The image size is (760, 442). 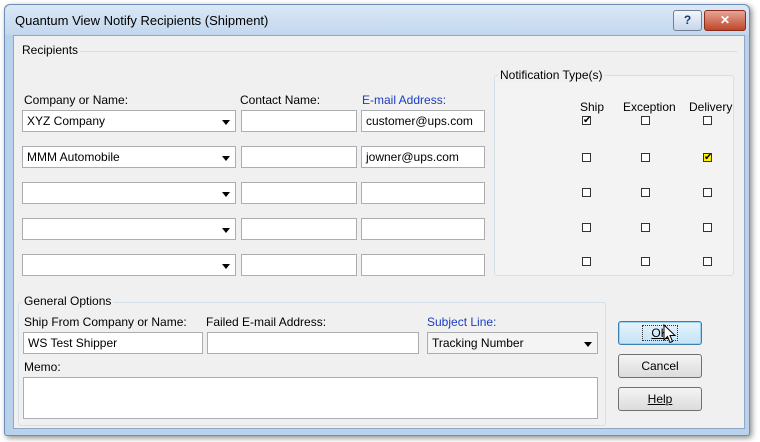 What do you see at coordinates (105, 322) in the screenshot?
I see `ship-from-label: Ship From Company or Name:` at bounding box center [105, 322].